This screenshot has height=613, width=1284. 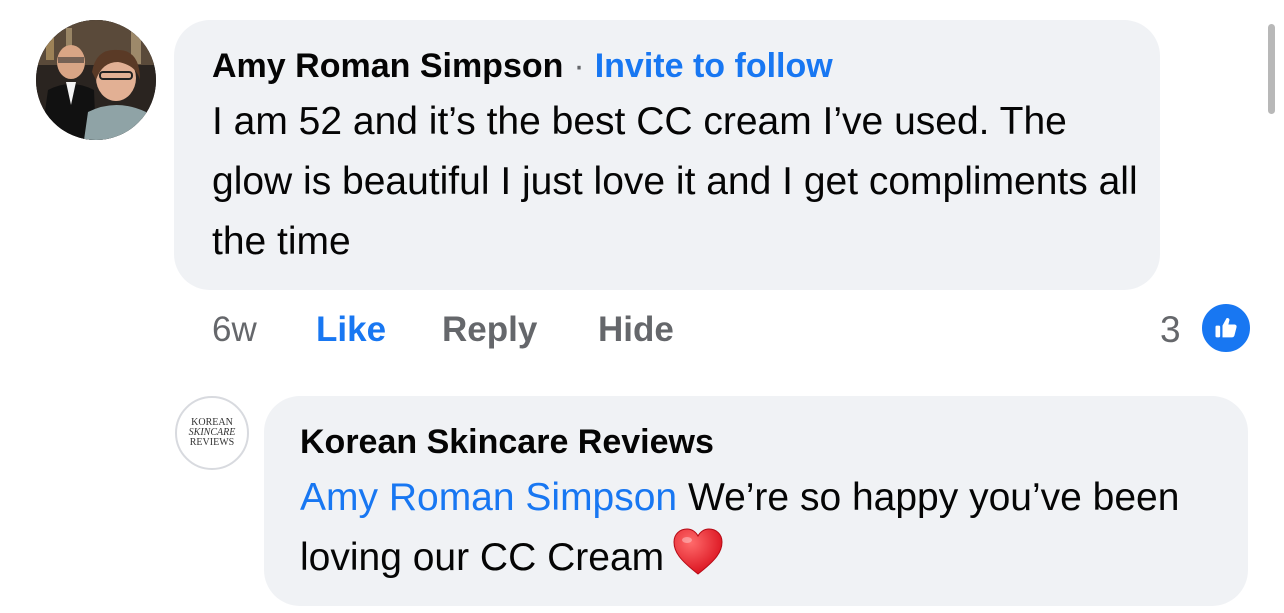 What do you see at coordinates (636, 330) in the screenshot?
I see `hide-button: Hide` at bounding box center [636, 330].